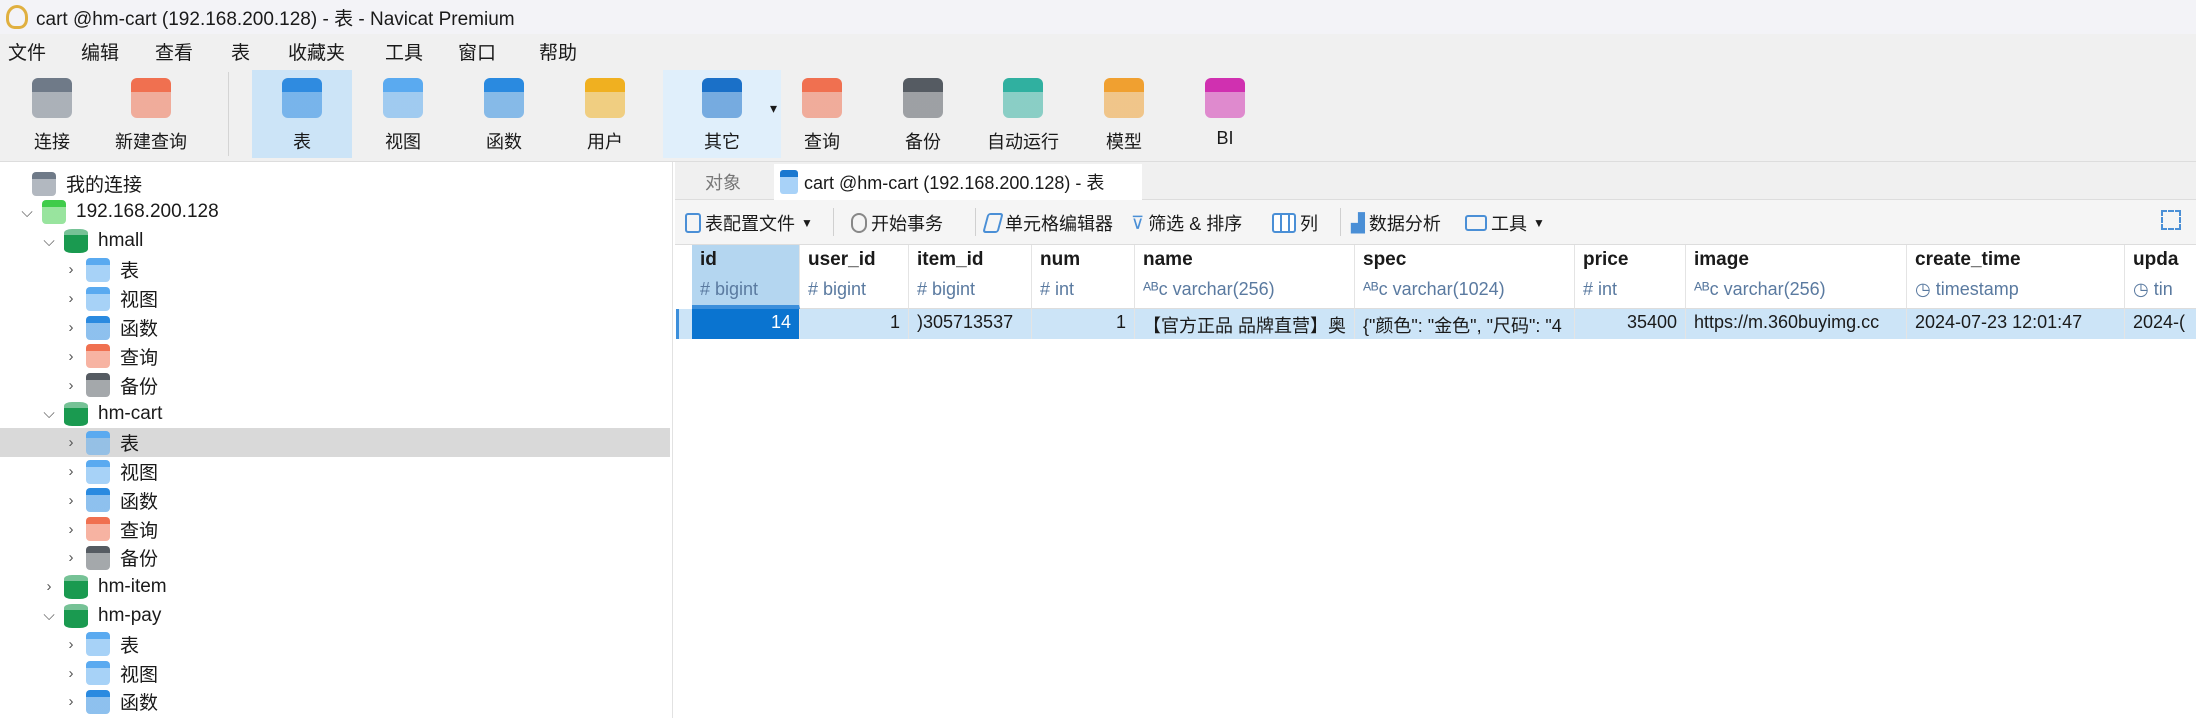  What do you see at coordinates (1630, 324) in the screenshot?
I see `table-cell: 35400` at bounding box center [1630, 324].